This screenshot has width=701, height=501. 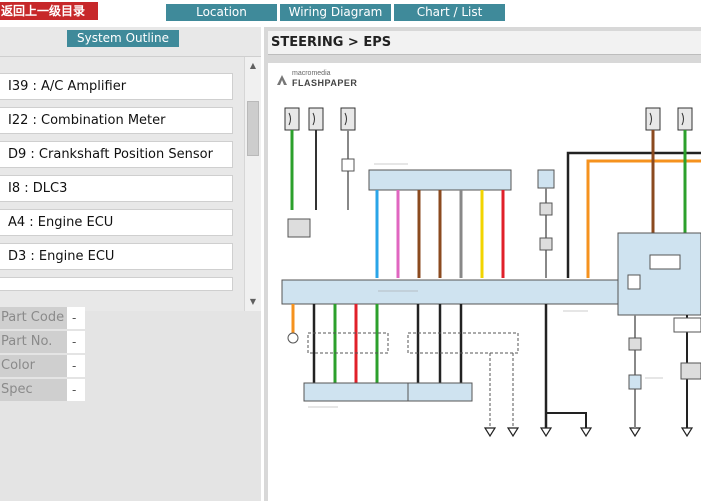 What do you see at coordinates (116, 188) in the screenshot?
I see `list-item: I8 : DLC3` at bounding box center [116, 188].